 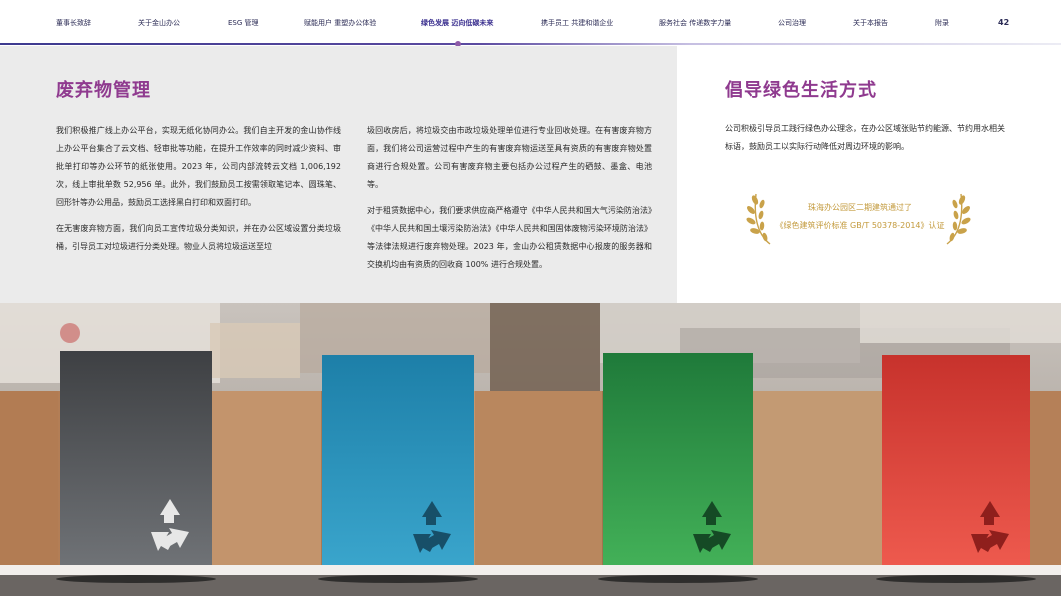 What do you see at coordinates (801, 90) in the screenshot?
I see `green-lifestyle-title: 倡导绿色生活方式` at bounding box center [801, 90].